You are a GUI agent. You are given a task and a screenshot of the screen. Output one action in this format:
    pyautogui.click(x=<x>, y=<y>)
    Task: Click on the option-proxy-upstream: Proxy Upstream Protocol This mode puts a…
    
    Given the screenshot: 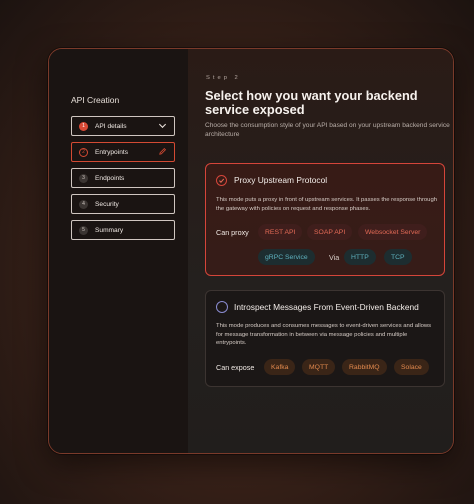 What is the action you would take?
    pyautogui.click(x=325, y=219)
    